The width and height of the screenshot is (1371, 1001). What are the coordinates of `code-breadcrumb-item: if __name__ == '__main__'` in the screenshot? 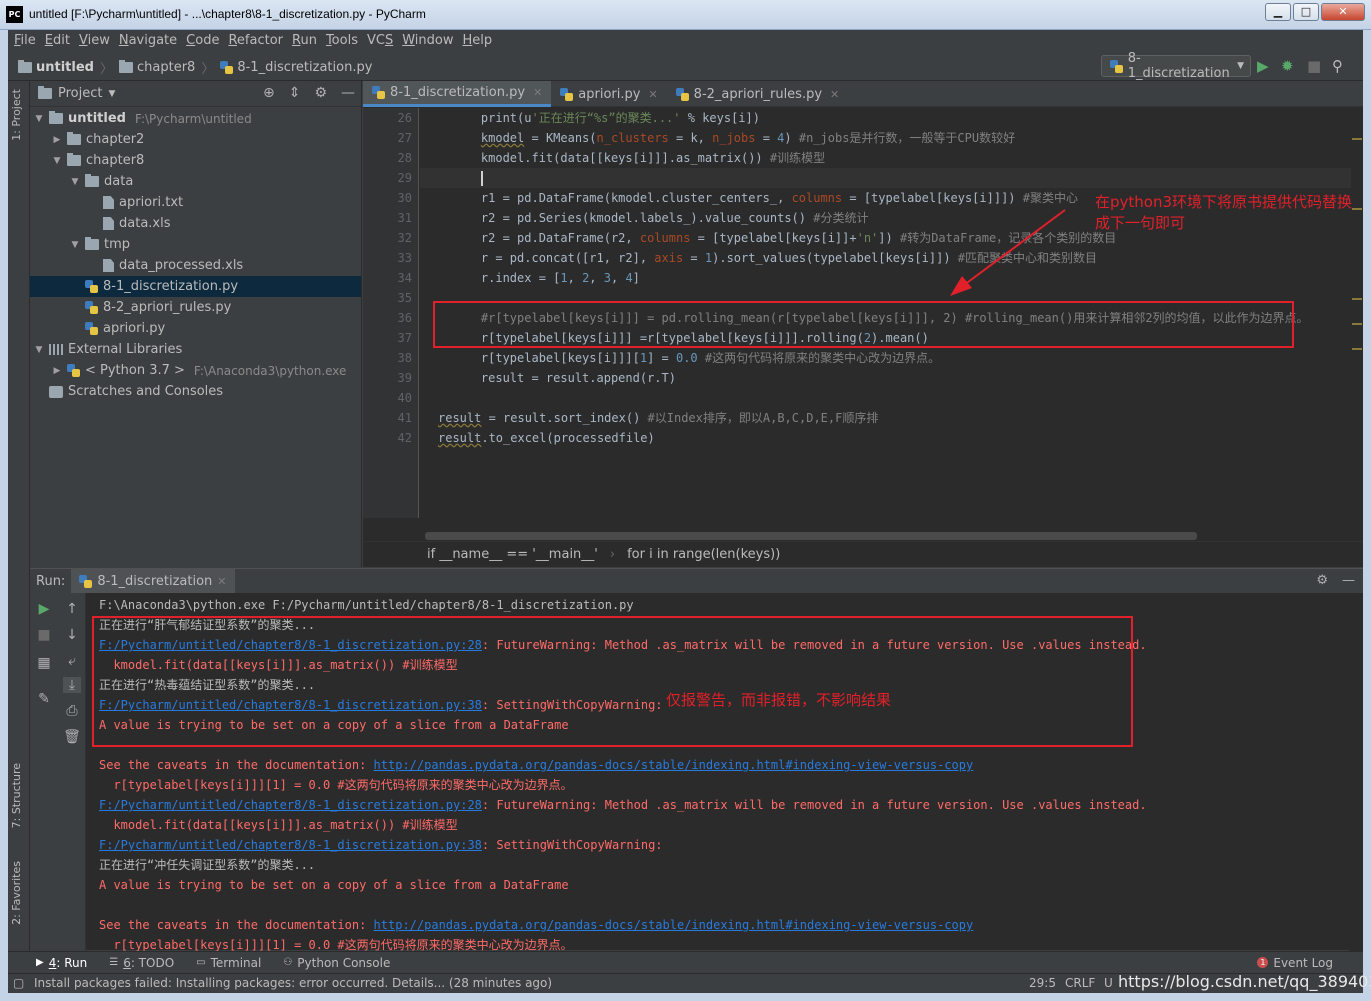 It's located at (512, 554).